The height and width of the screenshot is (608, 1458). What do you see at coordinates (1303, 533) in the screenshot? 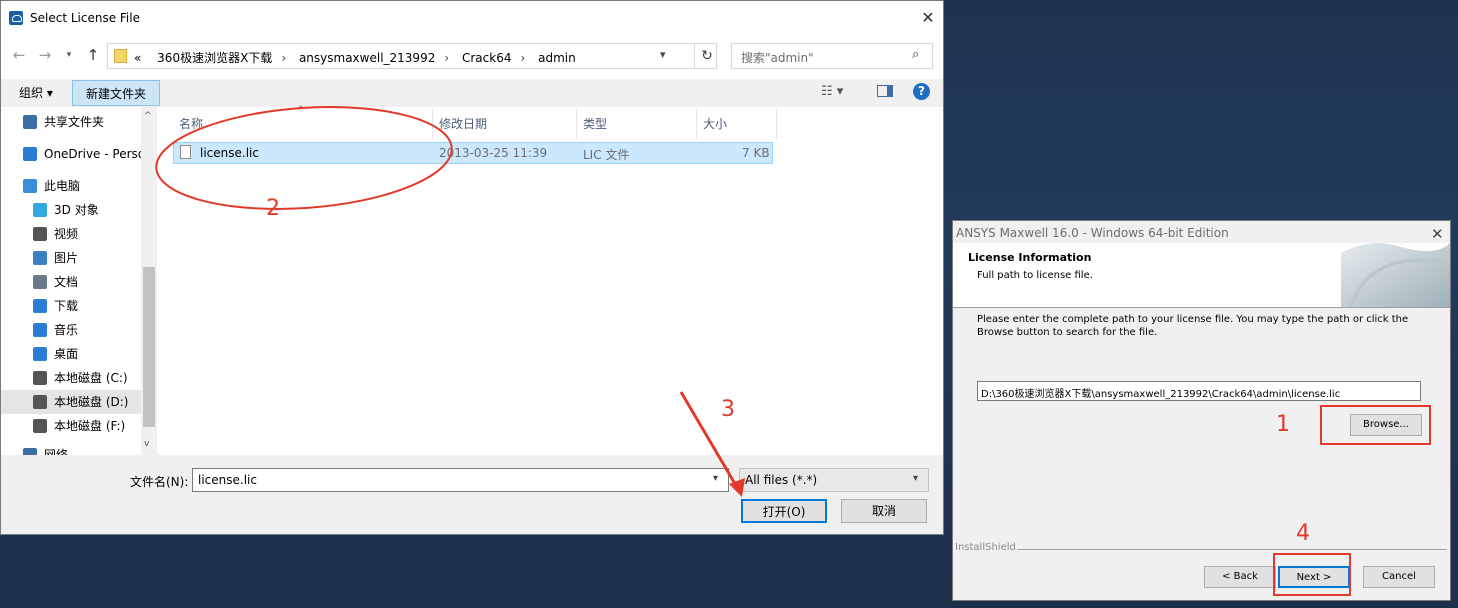
I see `annotation-step-4: 4` at bounding box center [1303, 533].